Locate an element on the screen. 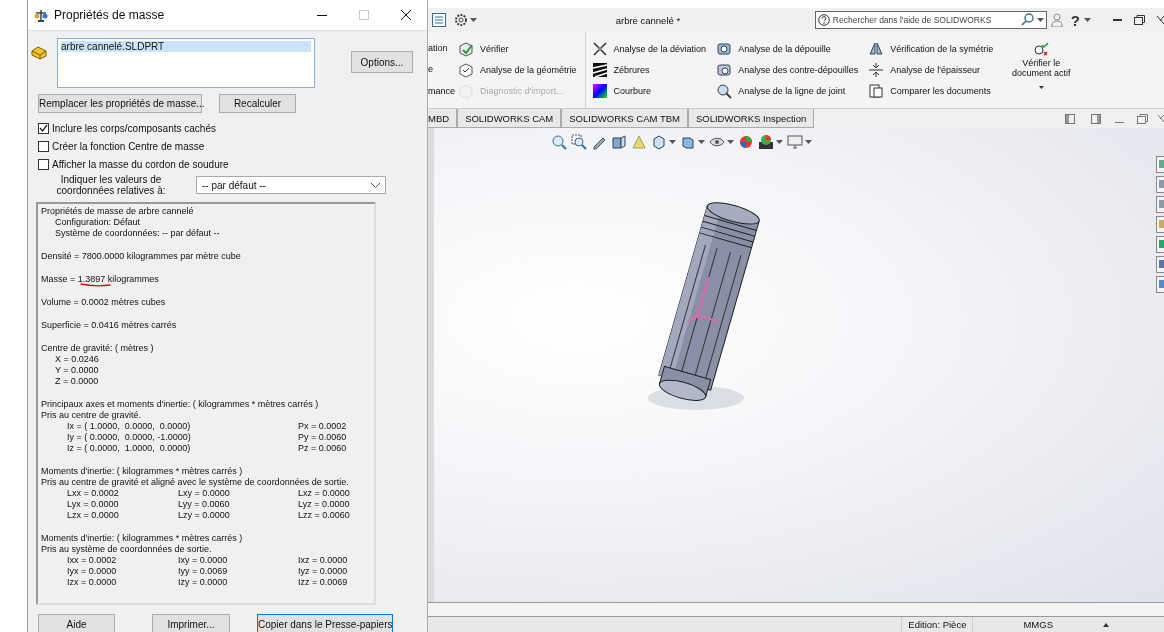 The width and height of the screenshot is (1164, 632). checkbox-label: Inclure les corps/composants cachés is located at coordinates (134, 128).